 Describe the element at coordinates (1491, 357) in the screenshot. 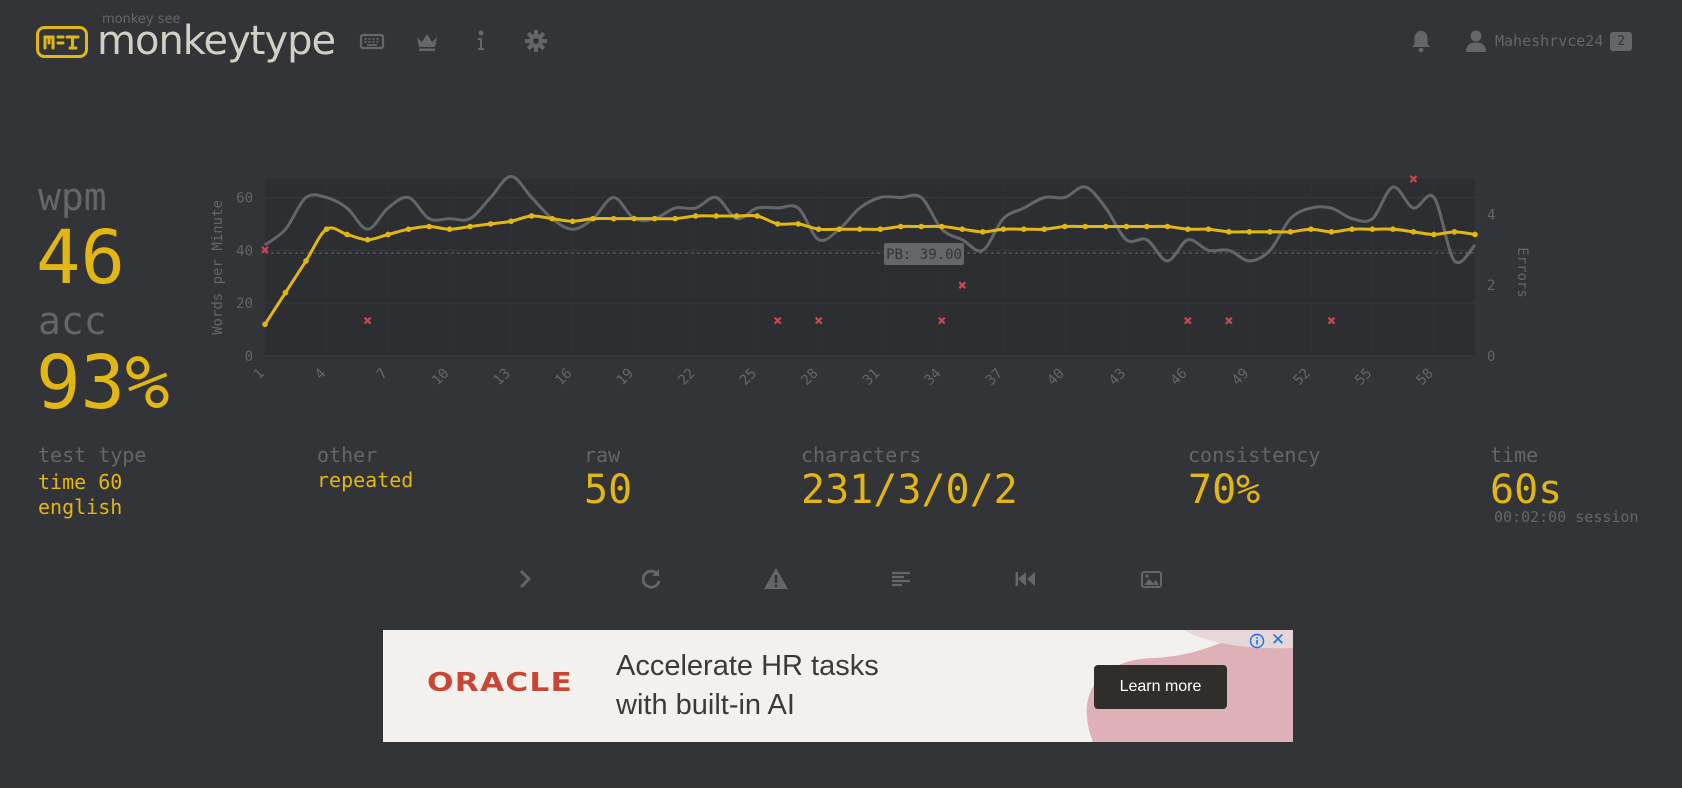

I see `y2-tick-label: 0` at that location.